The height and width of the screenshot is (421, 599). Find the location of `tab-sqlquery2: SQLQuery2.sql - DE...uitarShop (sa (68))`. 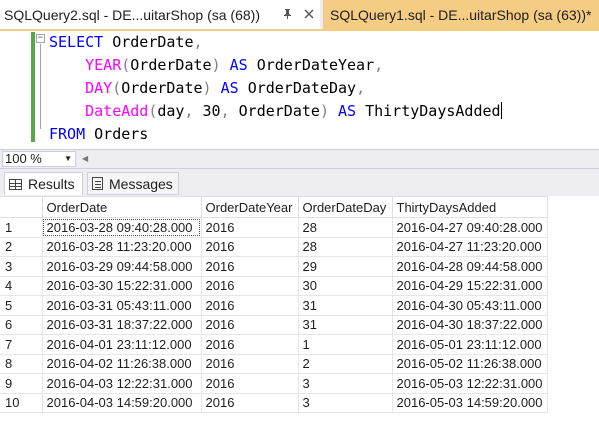

tab-sqlquery2: SQLQuery2.sql - DE...uitarShop (sa (68)) is located at coordinates (160, 14).